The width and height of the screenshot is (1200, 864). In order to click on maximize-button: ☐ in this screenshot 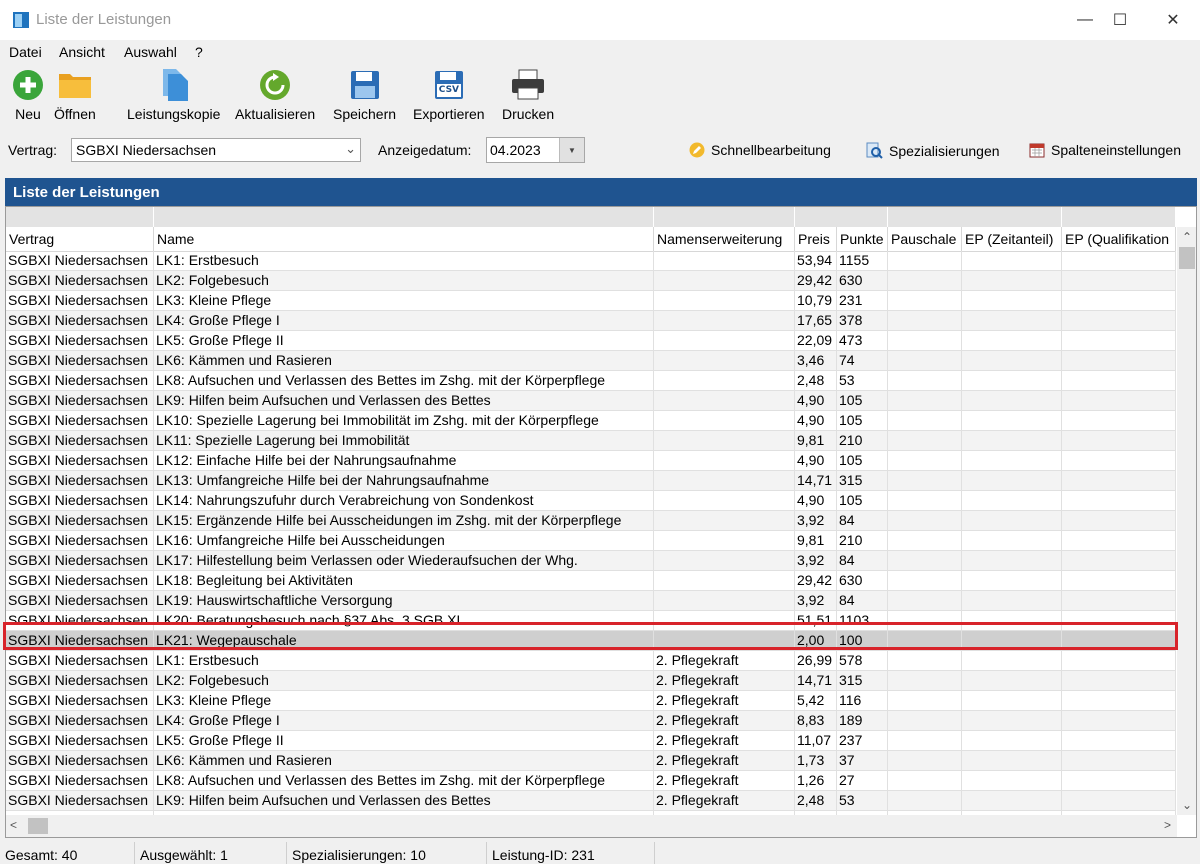, I will do `click(1120, 20)`.